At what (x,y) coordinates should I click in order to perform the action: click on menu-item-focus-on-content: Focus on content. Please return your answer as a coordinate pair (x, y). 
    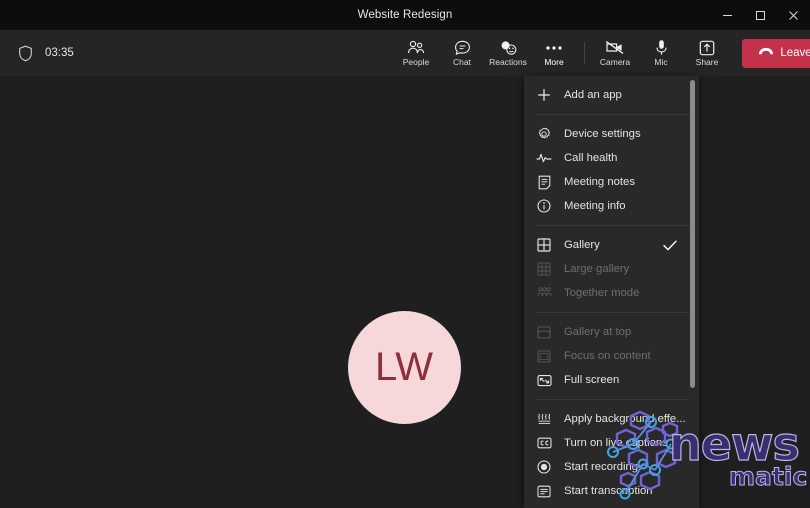
    Looking at the image, I should click on (611, 356).